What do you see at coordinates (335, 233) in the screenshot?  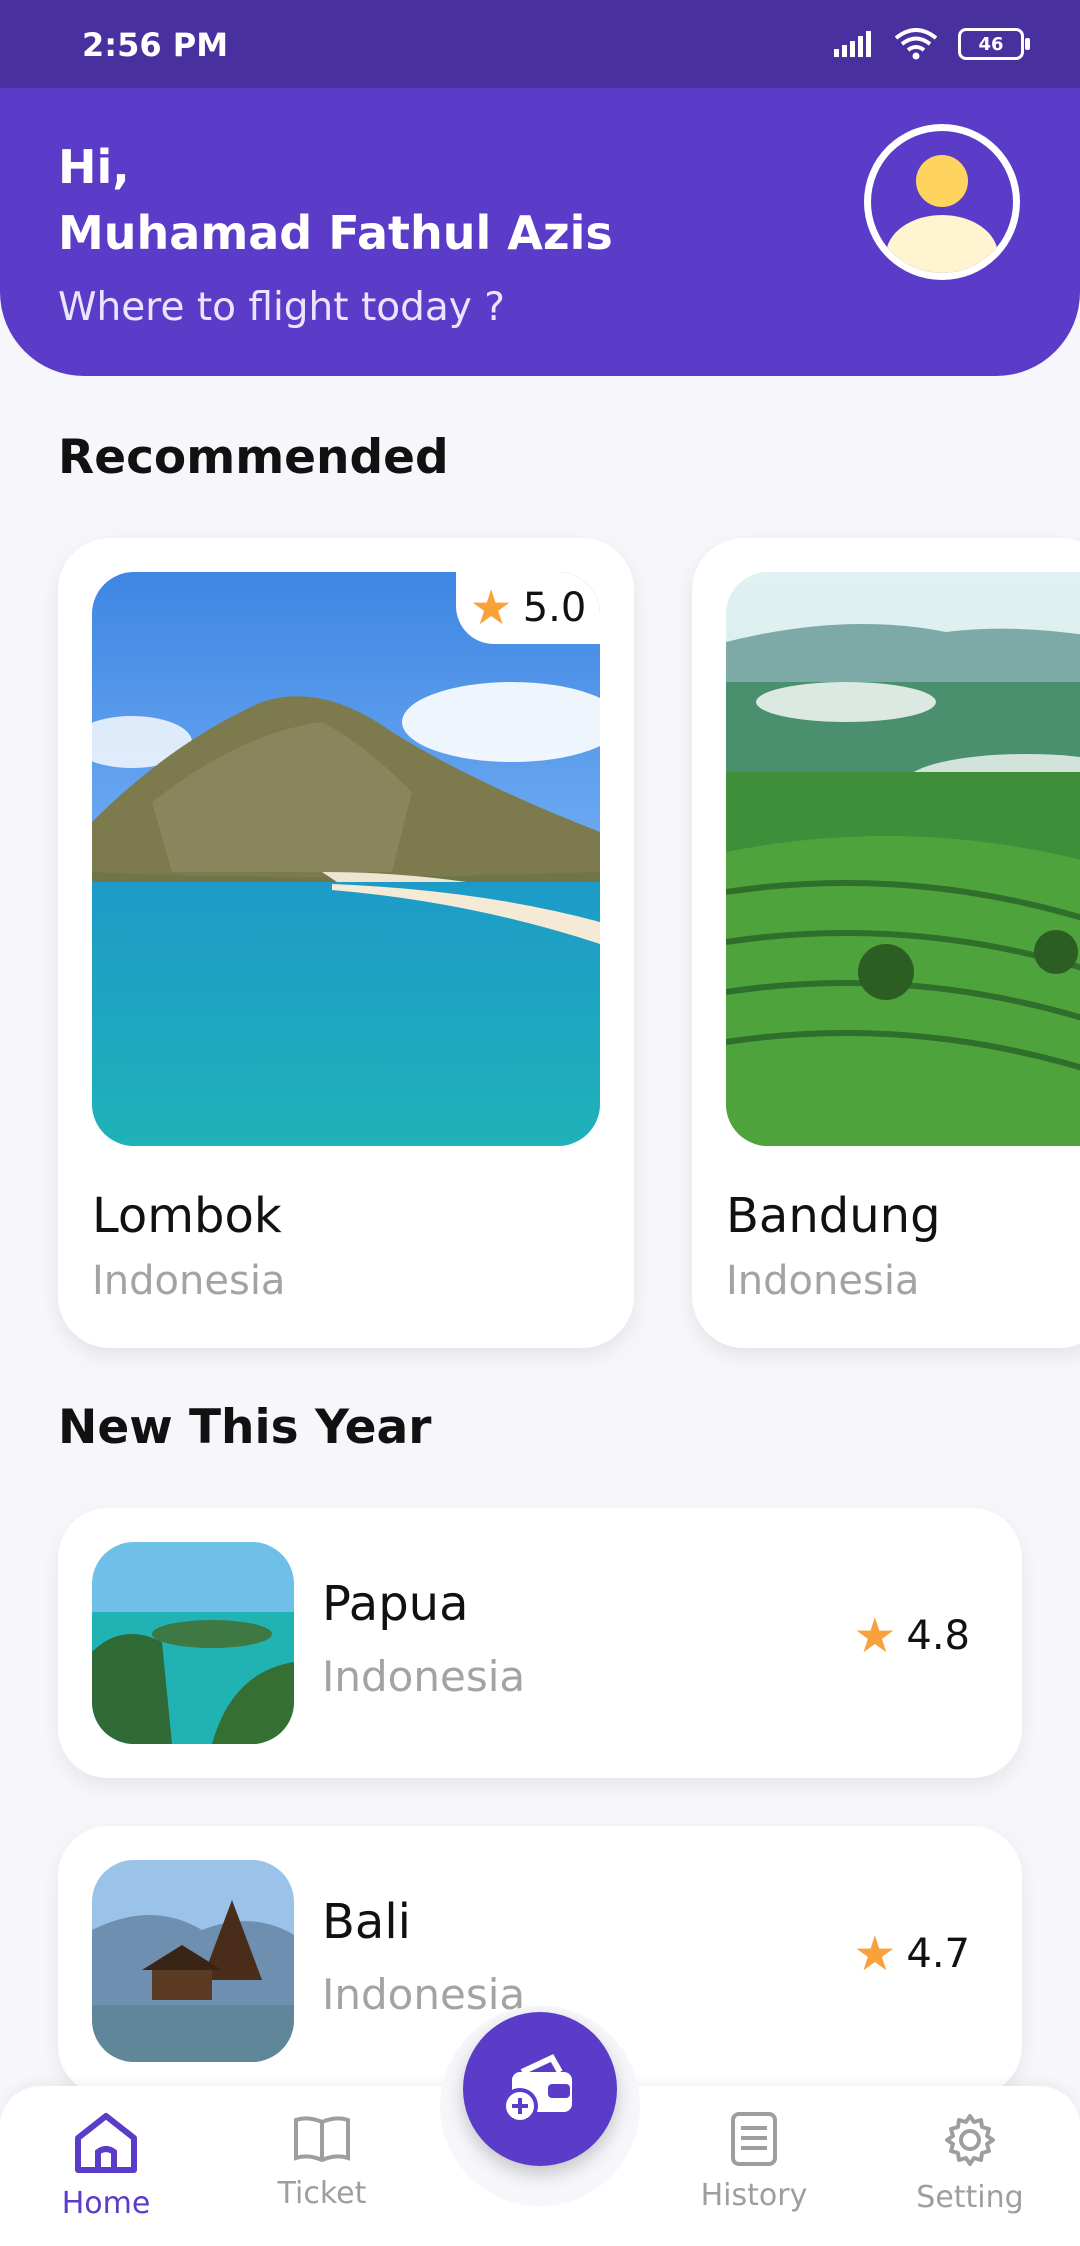 I see `user-name: Muhamad Fathul Azis` at bounding box center [335, 233].